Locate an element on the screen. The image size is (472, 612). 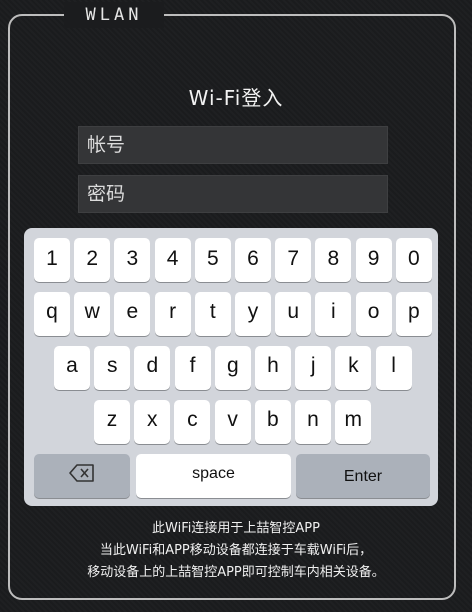
info-line: 此WiFi连接用于上喆智控APP is located at coordinates (236, 528).